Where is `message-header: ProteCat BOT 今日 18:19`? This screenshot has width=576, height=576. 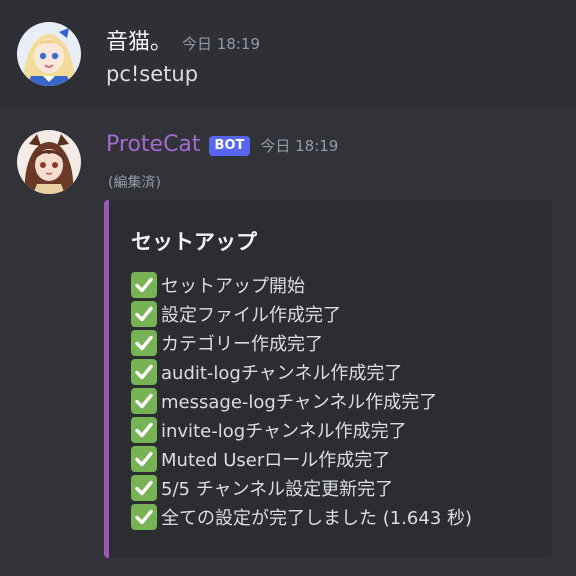
message-header: ProteCat BOT 今日 18:19 is located at coordinates (222, 145).